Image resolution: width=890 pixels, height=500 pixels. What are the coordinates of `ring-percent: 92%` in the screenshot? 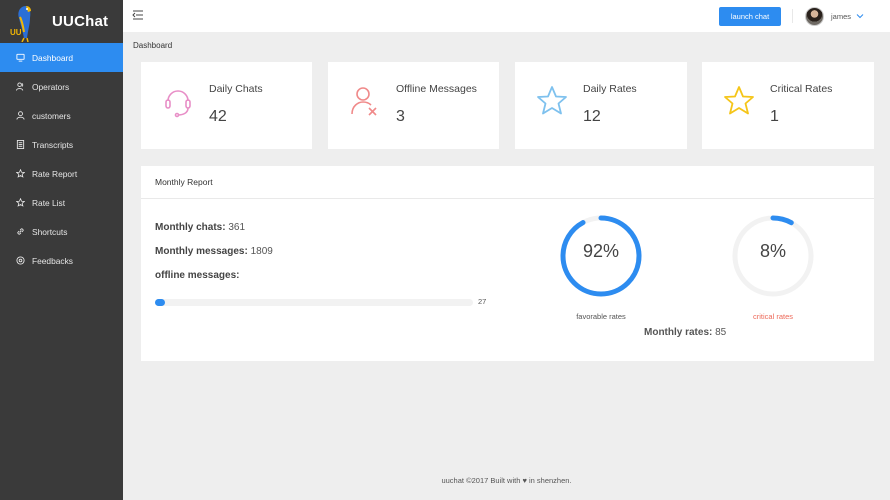 It's located at (601, 251).